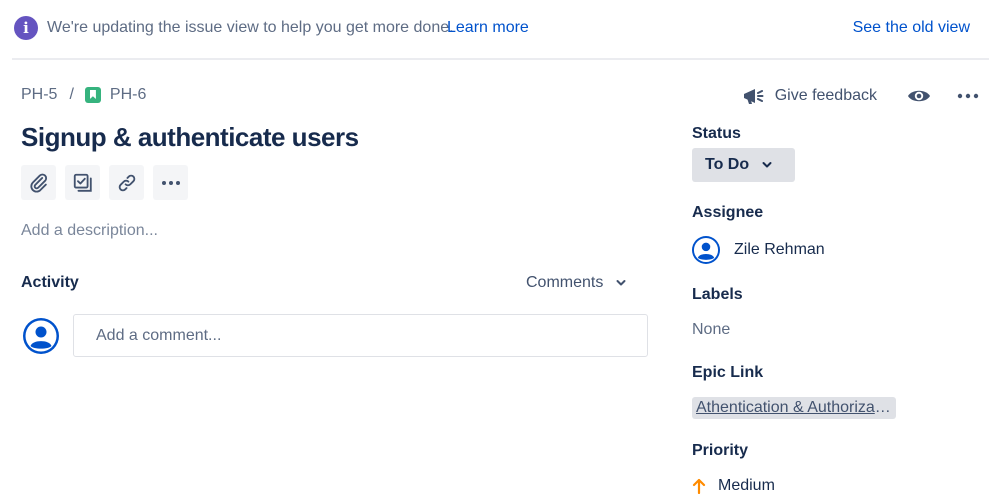  What do you see at coordinates (716, 133) in the screenshot?
I see `status-label: Status` at bounding box center [716, 133].